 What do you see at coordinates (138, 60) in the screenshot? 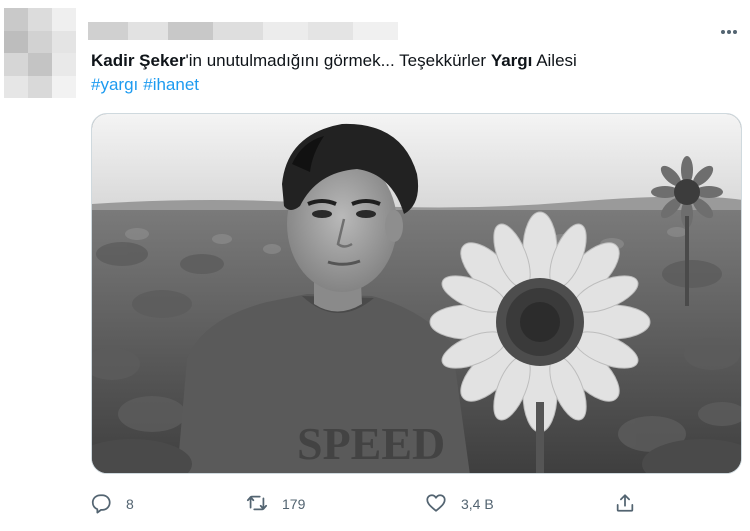
I see `mention-name: Kadir Şeker` at bounding box center [138, 60].